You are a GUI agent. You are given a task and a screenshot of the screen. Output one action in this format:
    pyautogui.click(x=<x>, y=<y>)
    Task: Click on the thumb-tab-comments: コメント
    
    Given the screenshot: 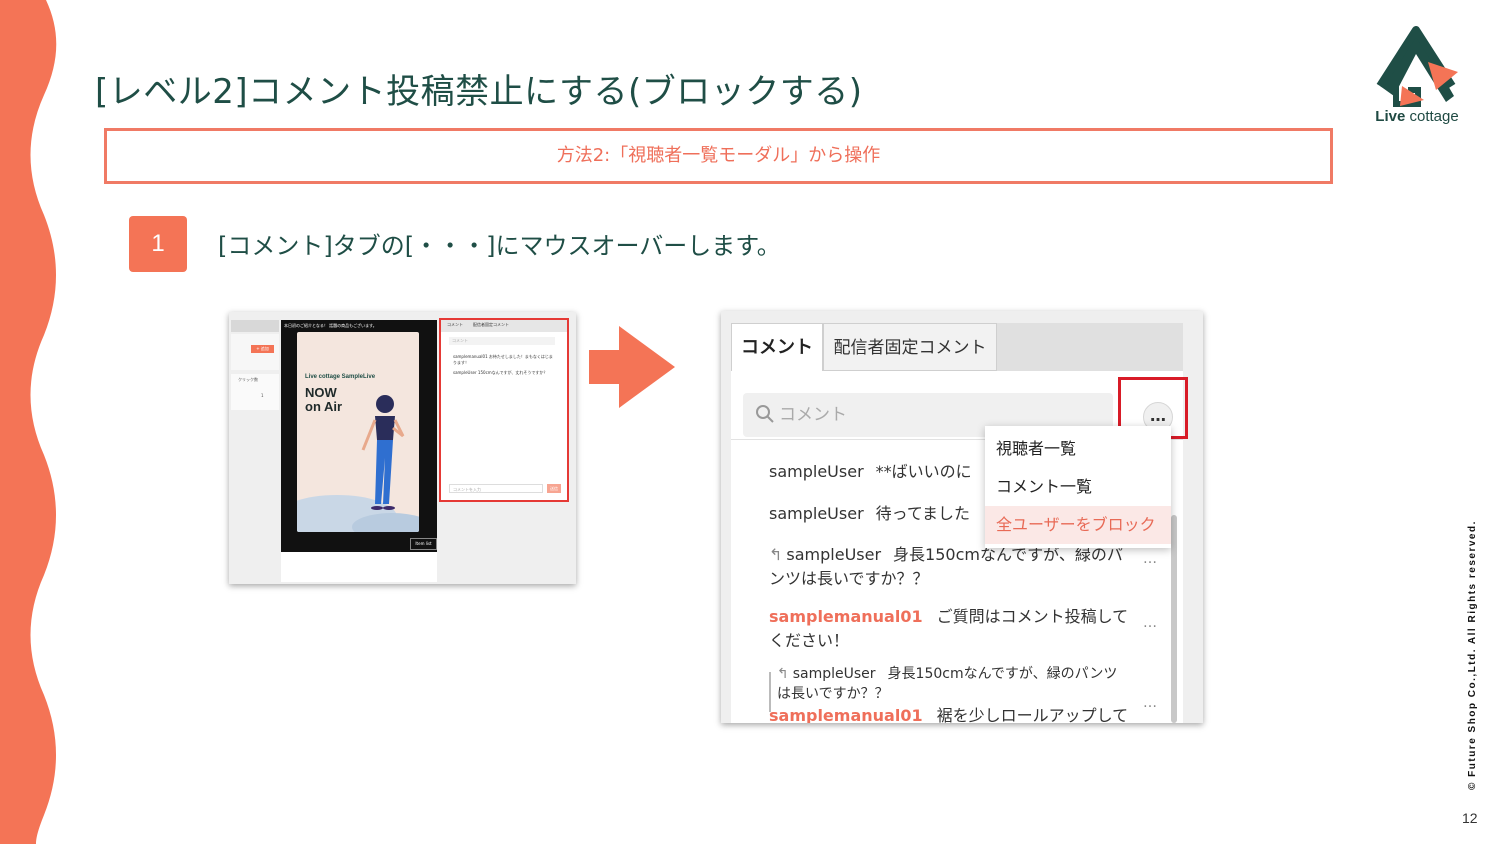 What is the action you would take?
    pyautogui.click(x=455, y=324)
    